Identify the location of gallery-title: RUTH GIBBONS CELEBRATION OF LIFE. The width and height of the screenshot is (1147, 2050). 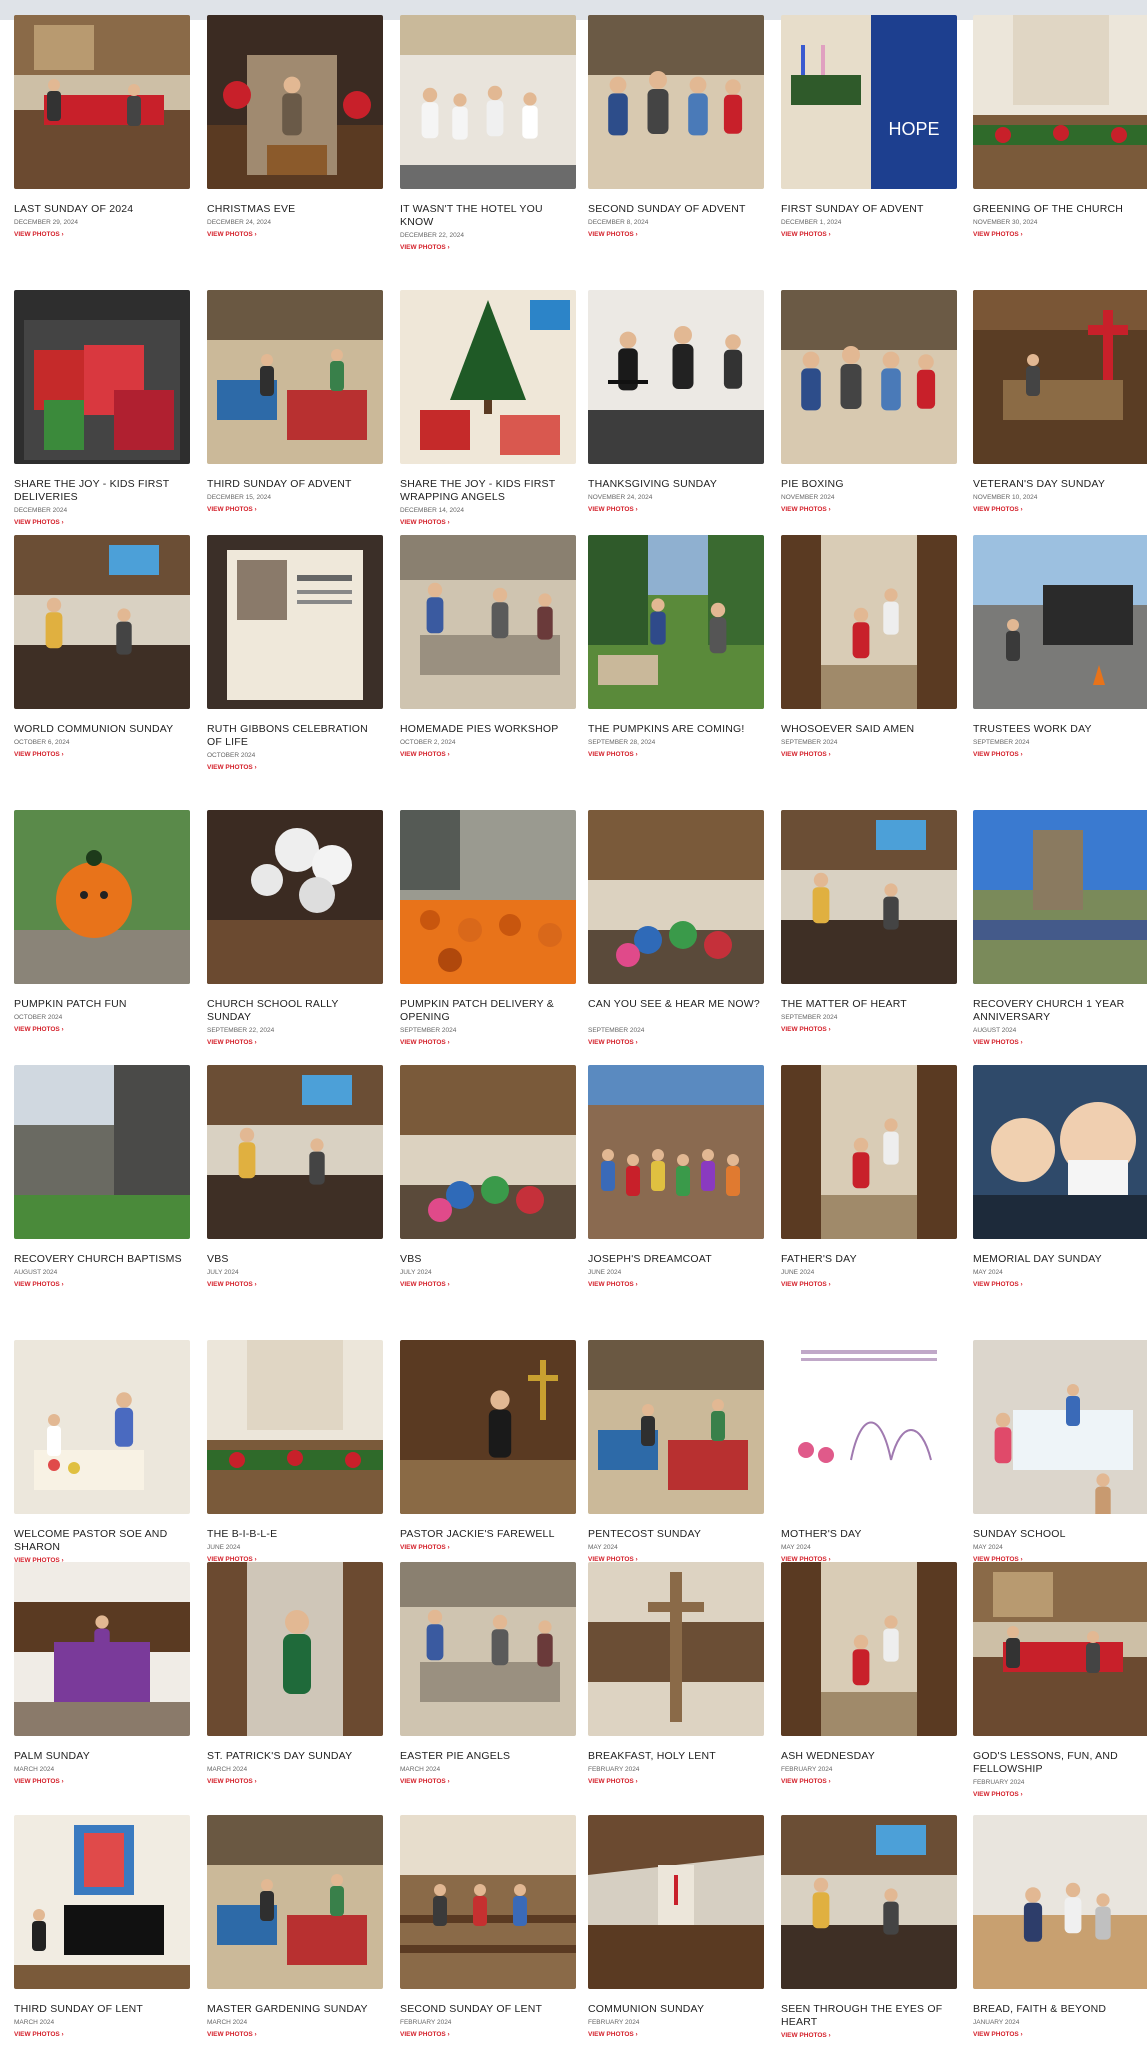
(295, 736).